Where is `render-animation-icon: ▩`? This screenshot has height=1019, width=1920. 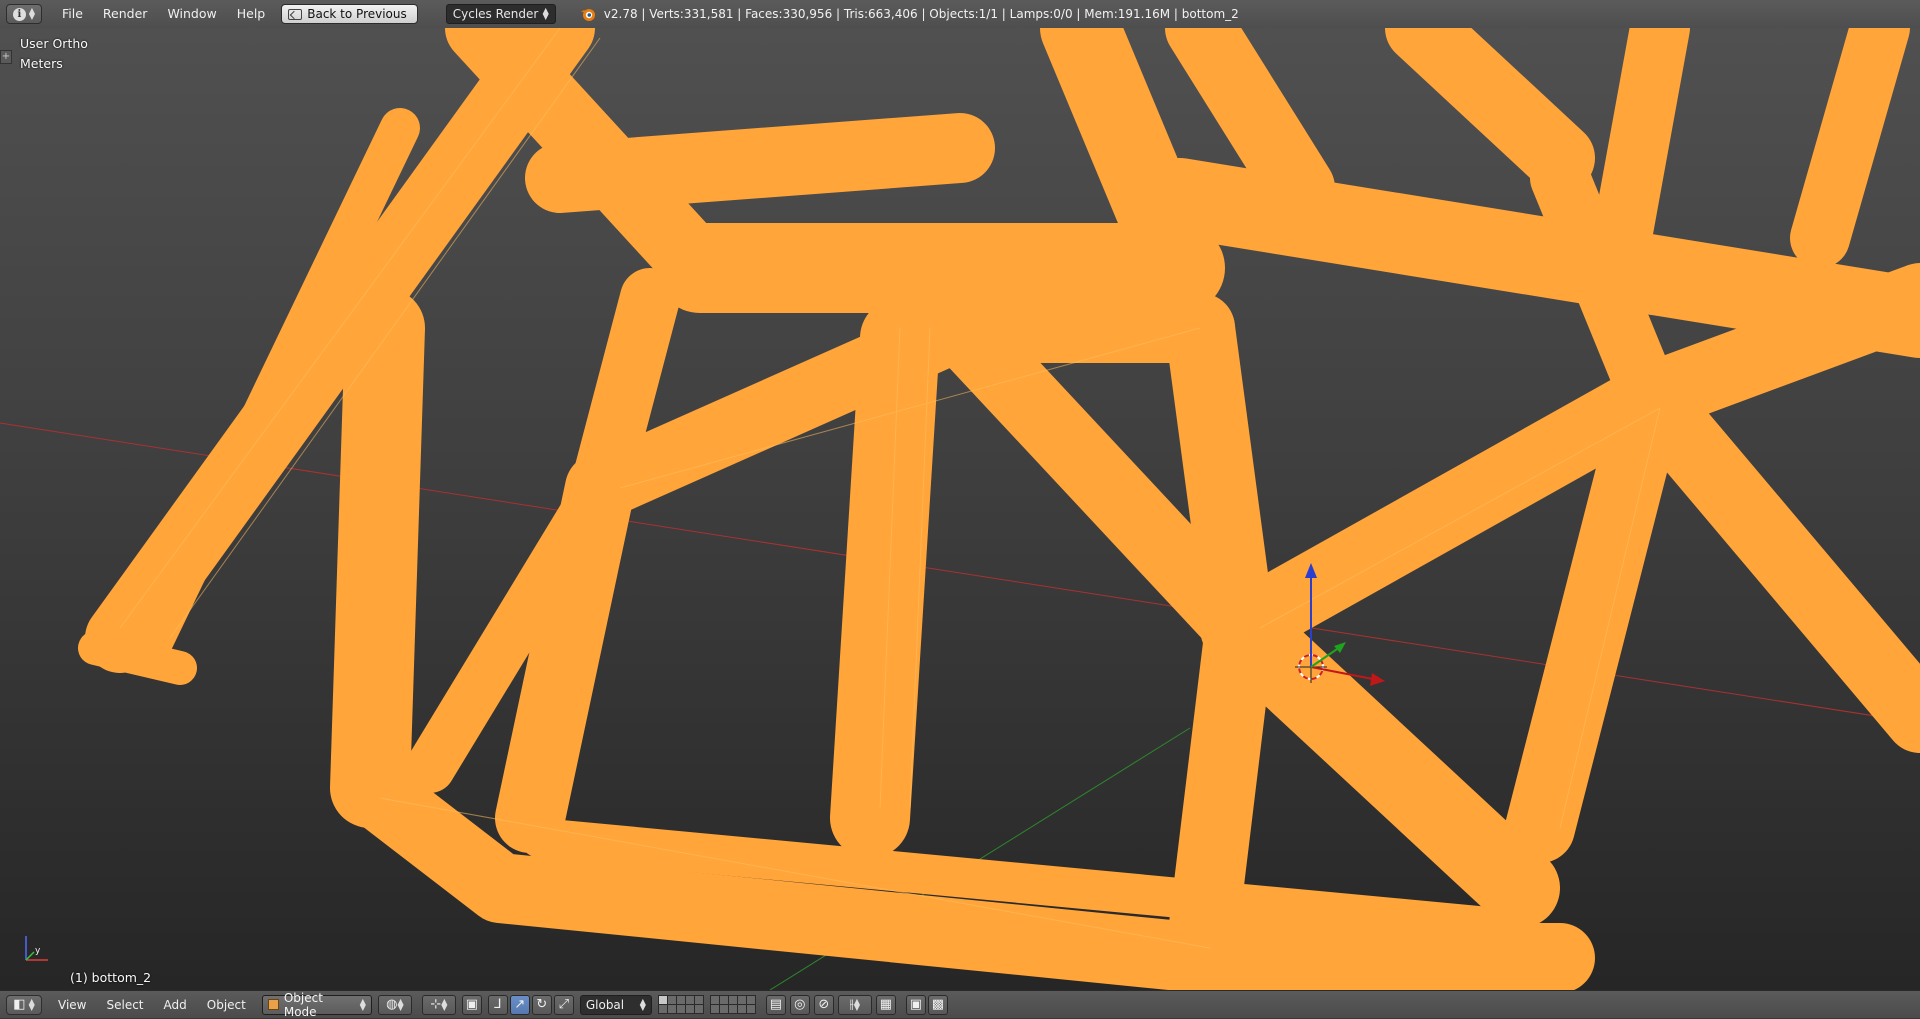
render-animation-icon: ▩ is located at coordinates (937, 1004).